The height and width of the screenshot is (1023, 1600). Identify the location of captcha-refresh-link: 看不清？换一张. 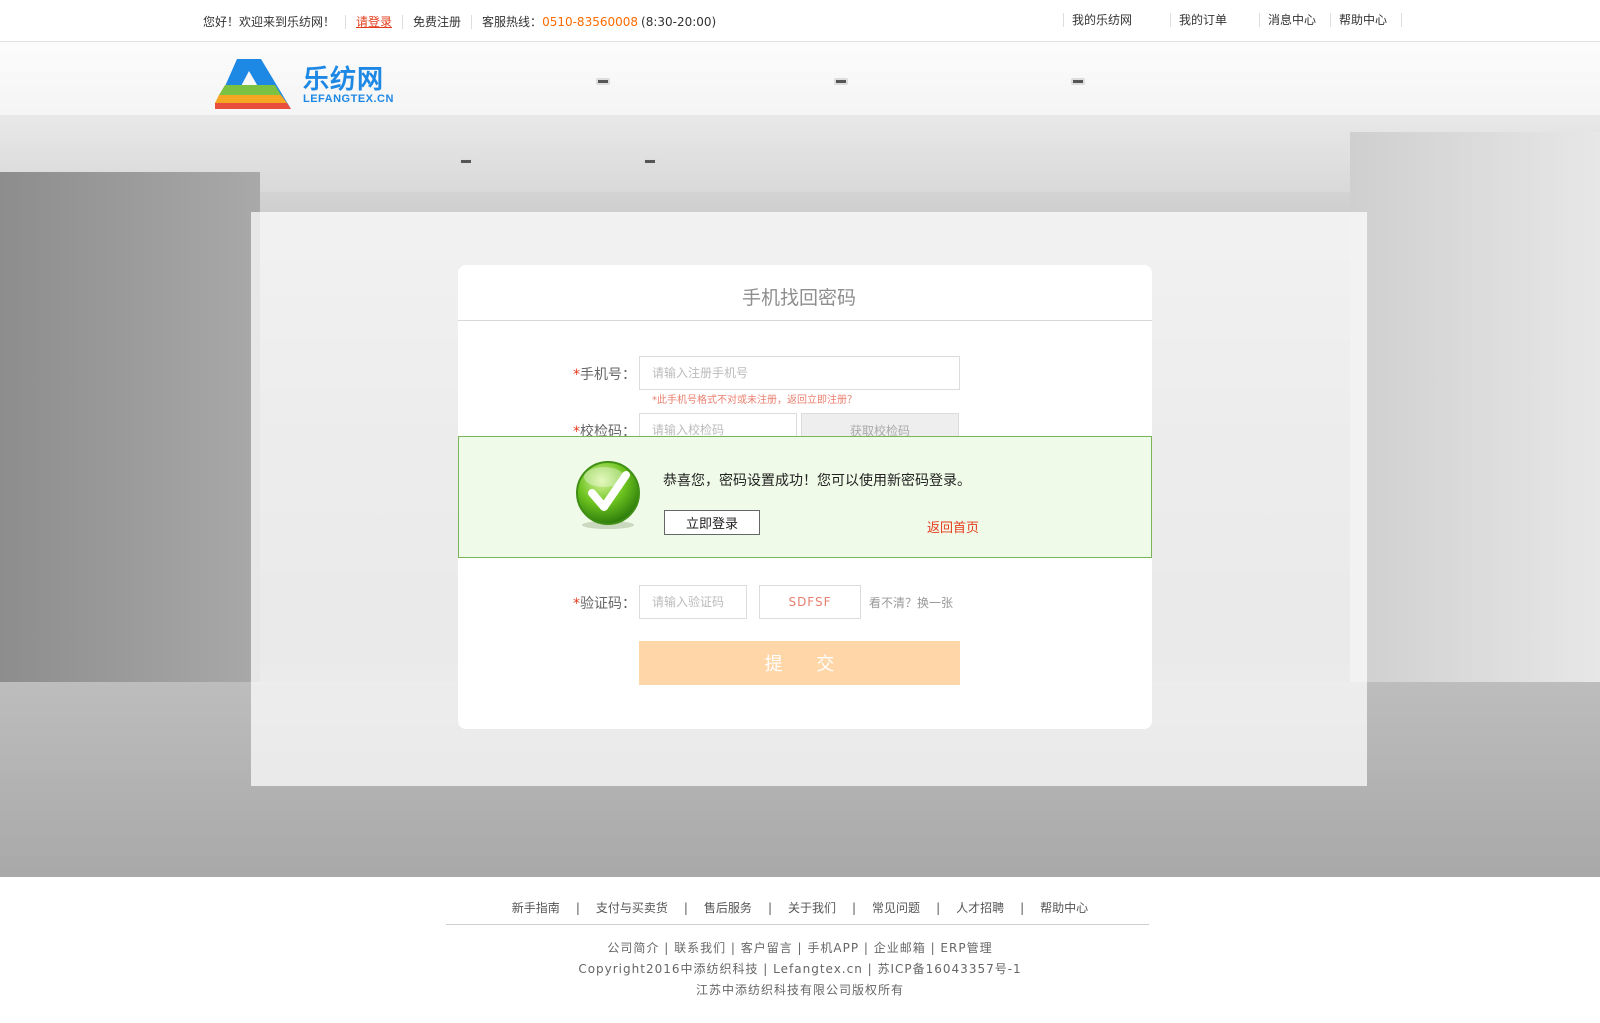
(911, 602).